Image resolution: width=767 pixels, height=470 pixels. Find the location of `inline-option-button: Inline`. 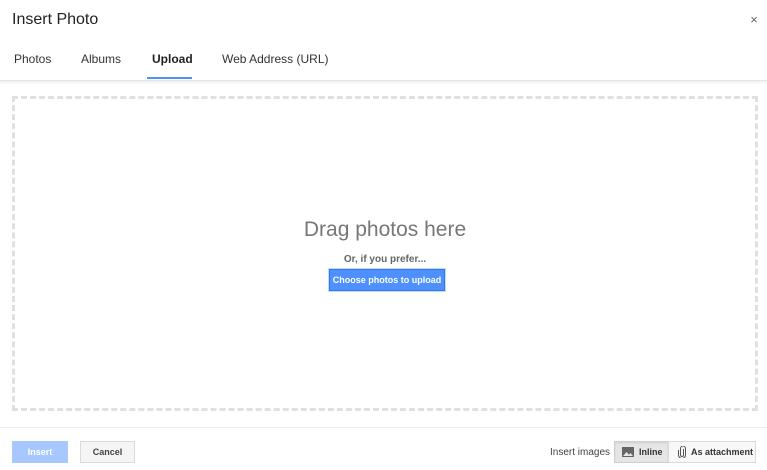

inline-option-button: Inline is located at coordinates (641, 452).